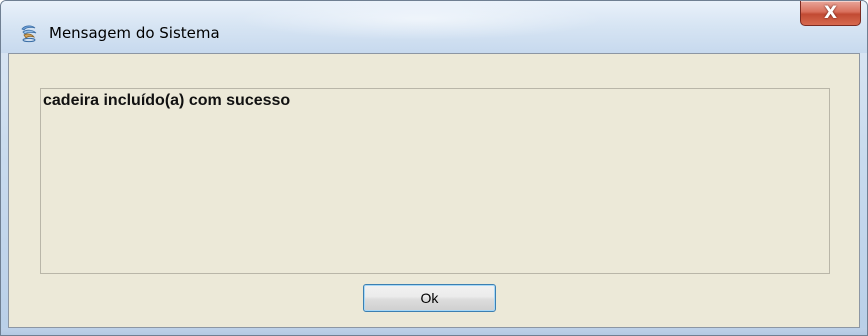 The height and width of the screenshot is (336, 868). I want to click on close-icon: X, so click(830, 13).